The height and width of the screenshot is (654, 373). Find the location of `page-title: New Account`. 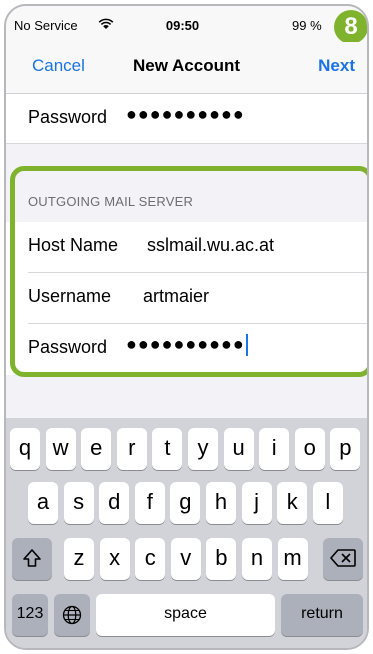

page-title: New Account is located at coordinates (186, 65).